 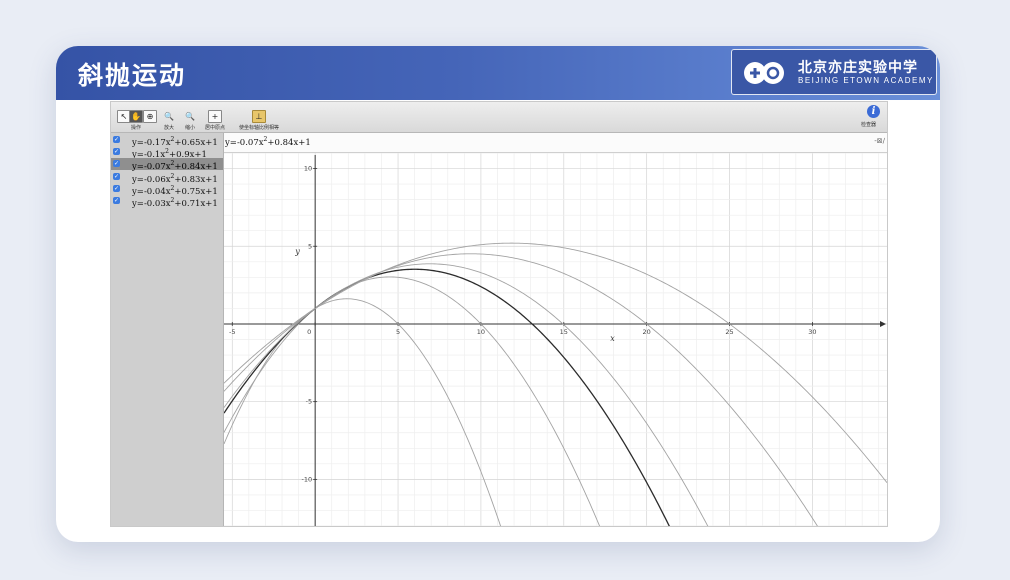 I want to click on center-origin-icon: +, so click(x=215, y=116).